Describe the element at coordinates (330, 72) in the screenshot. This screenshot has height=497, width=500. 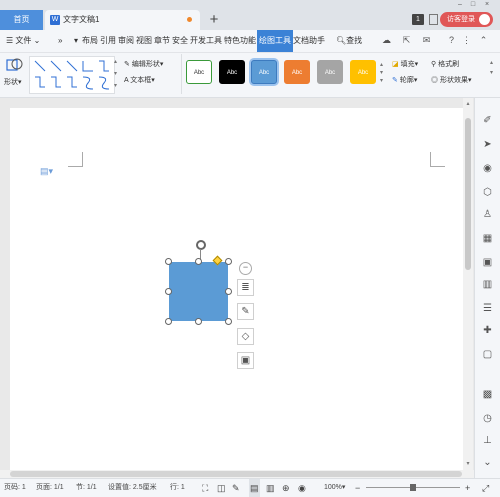
I see `style-preset-gray: Abc` at that location.